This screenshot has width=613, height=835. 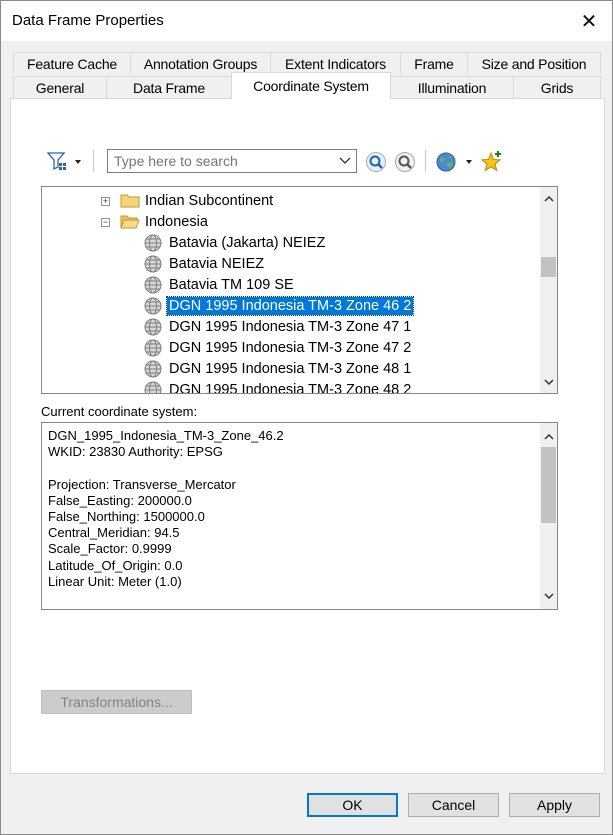 What do you see at coordinates (452, 87) in the screenshot?
I see `tab-illumination: Illumination` at bounding box center [452, 87].